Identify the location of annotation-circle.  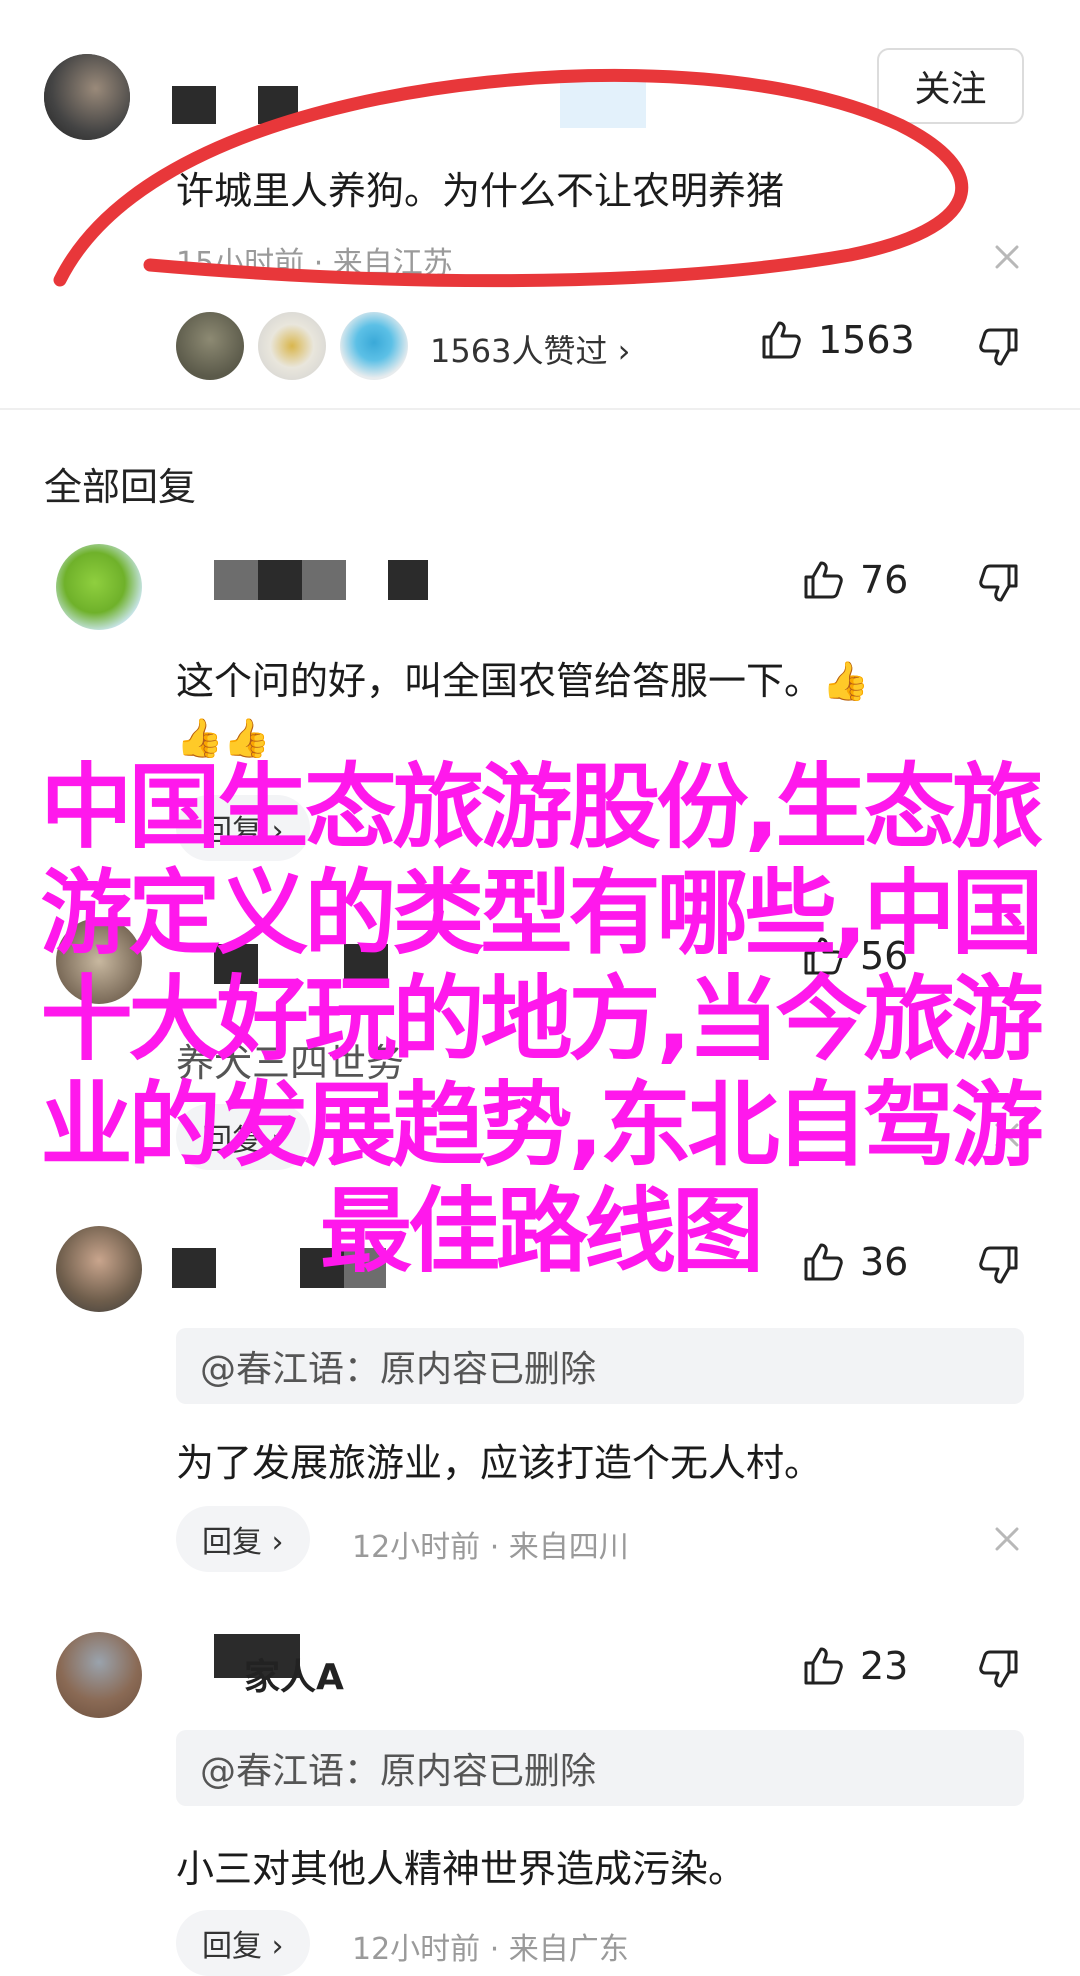
(510, 178).